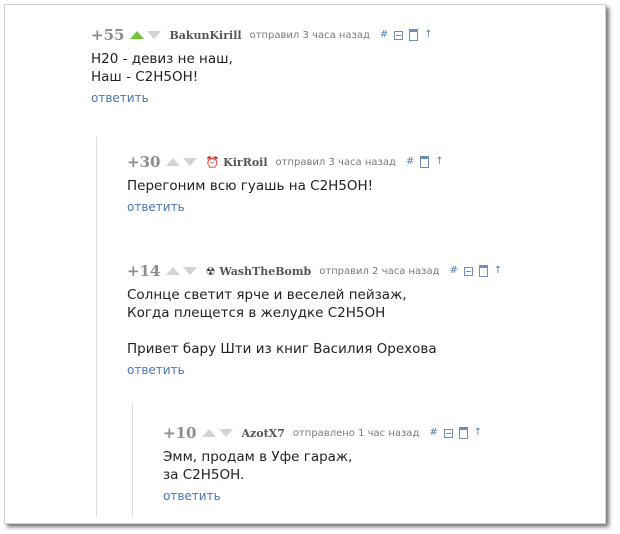 This screenshot has width=620, height=534. What do you see at coordinates (314, 331) in the screenshot?
I see `comment-text` at bounding box center [314, 331].